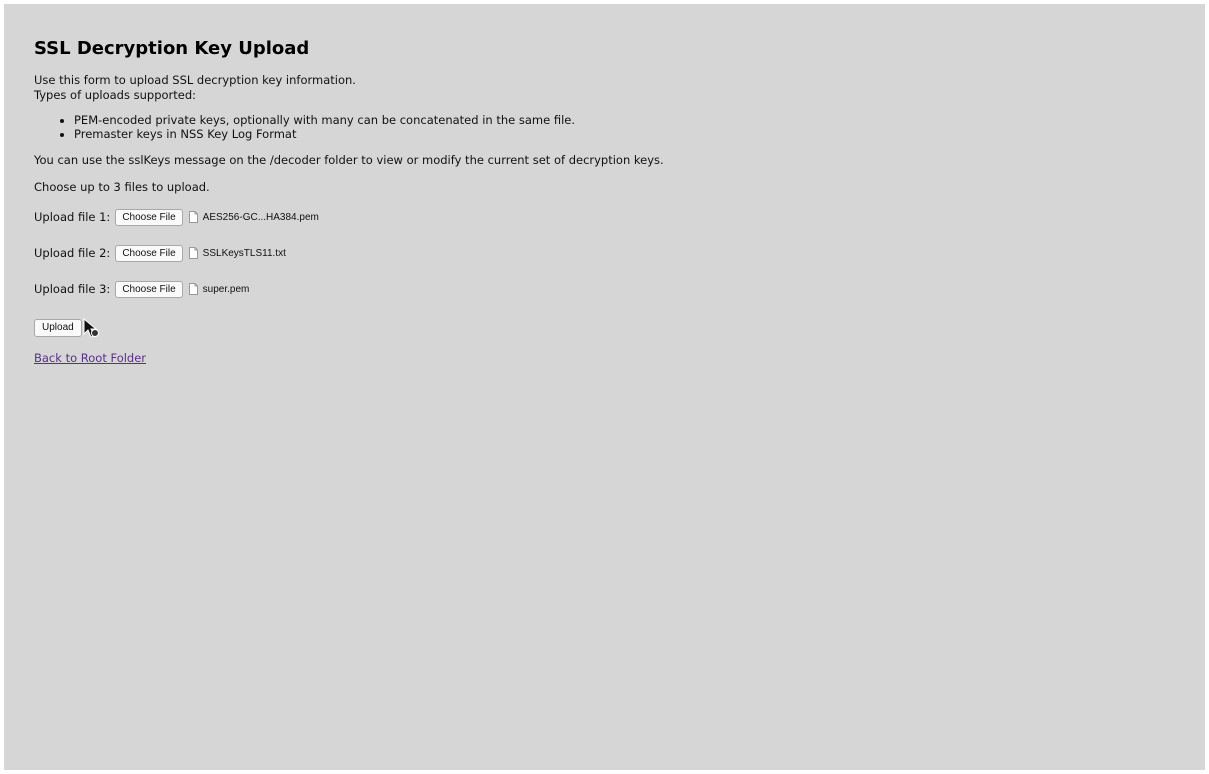 This screenshot has width=1209, height=774. Describe the element at coordinates (58, 327) in the screenshot. I see `upload-button: Upload` at that location.